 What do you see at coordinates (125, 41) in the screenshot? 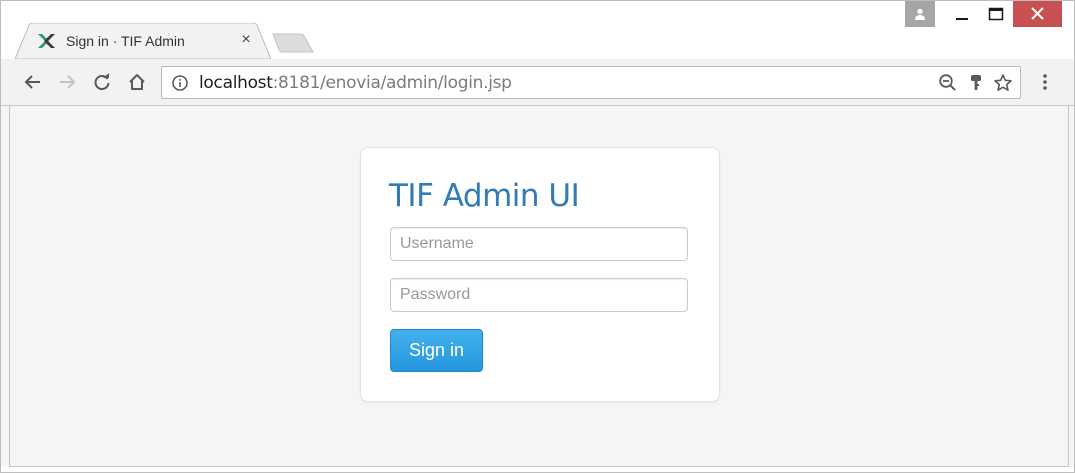
I see `tab-title: Sign in · TIF Admin` at bounding box center [125, 41].